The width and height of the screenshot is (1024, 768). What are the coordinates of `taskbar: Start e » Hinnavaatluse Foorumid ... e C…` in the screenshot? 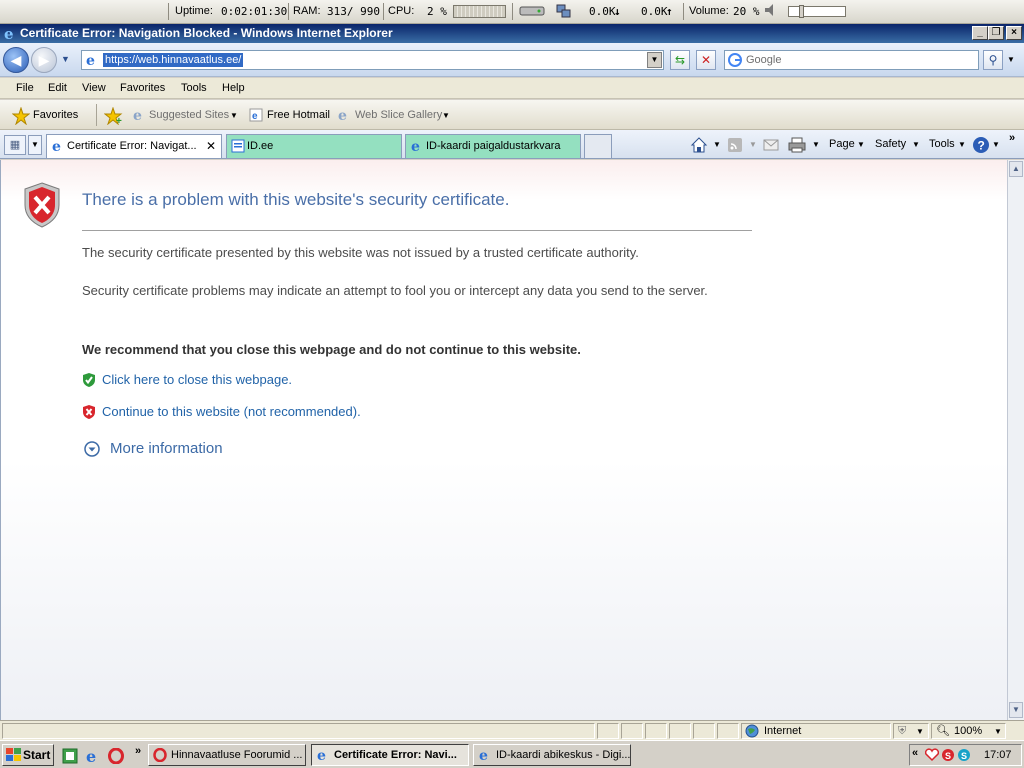 It's located at (512, 754).